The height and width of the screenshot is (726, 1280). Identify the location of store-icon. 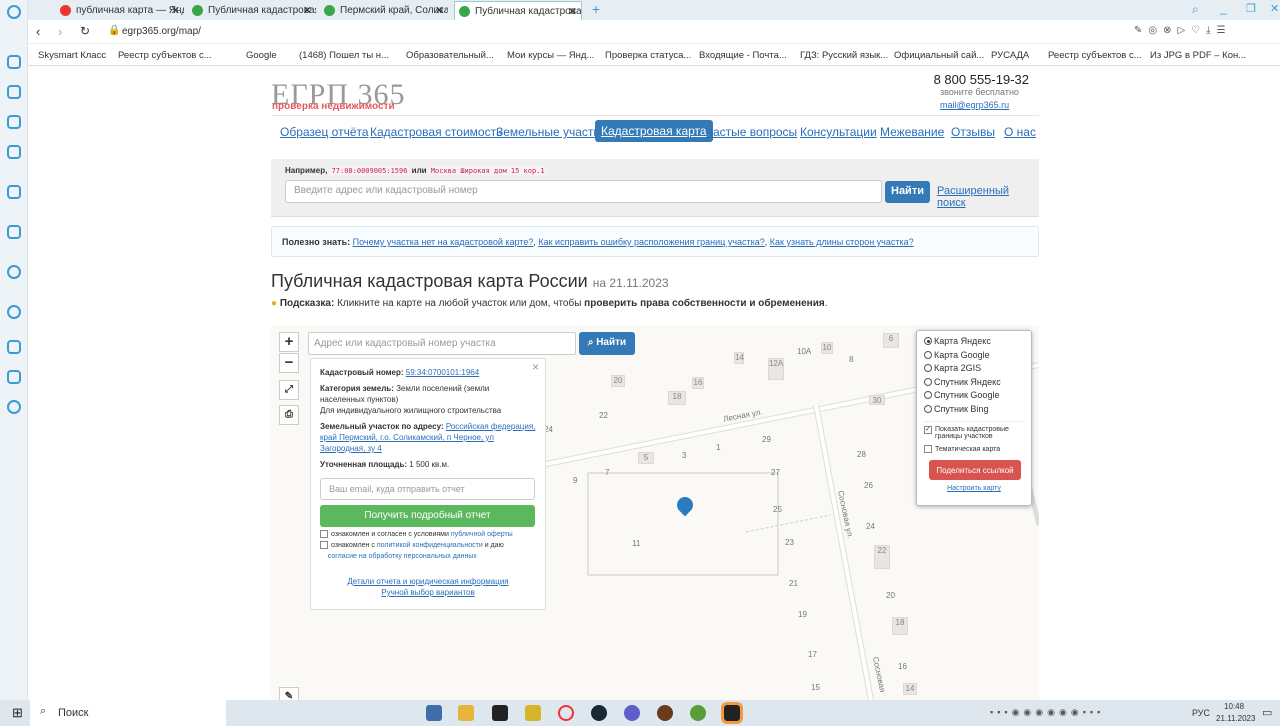
(14, 92).